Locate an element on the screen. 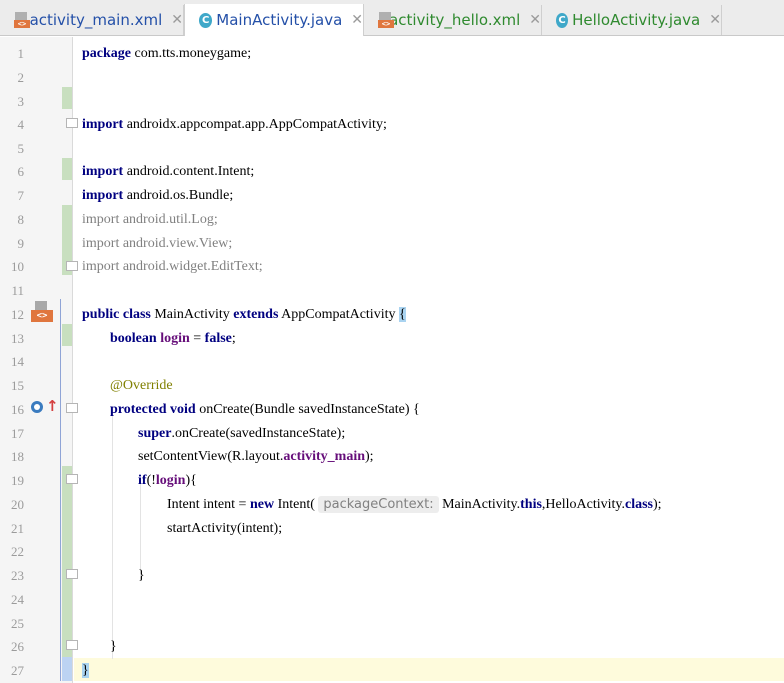 The width and height of the screenshot is (784, 683). tab-label: activity_main.xml is located at coordinates (96, 20).